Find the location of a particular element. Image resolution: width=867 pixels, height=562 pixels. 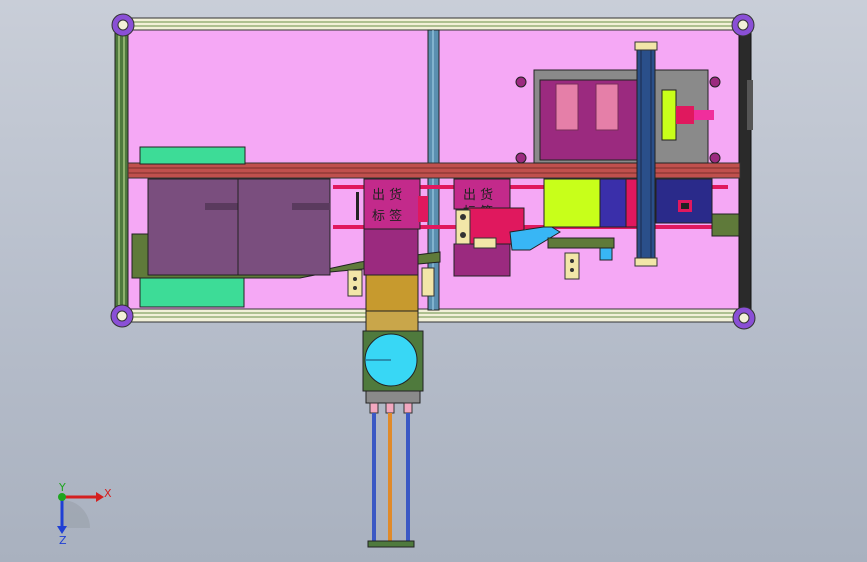

z-axis-label: Z is located at coordinates (63, 540).